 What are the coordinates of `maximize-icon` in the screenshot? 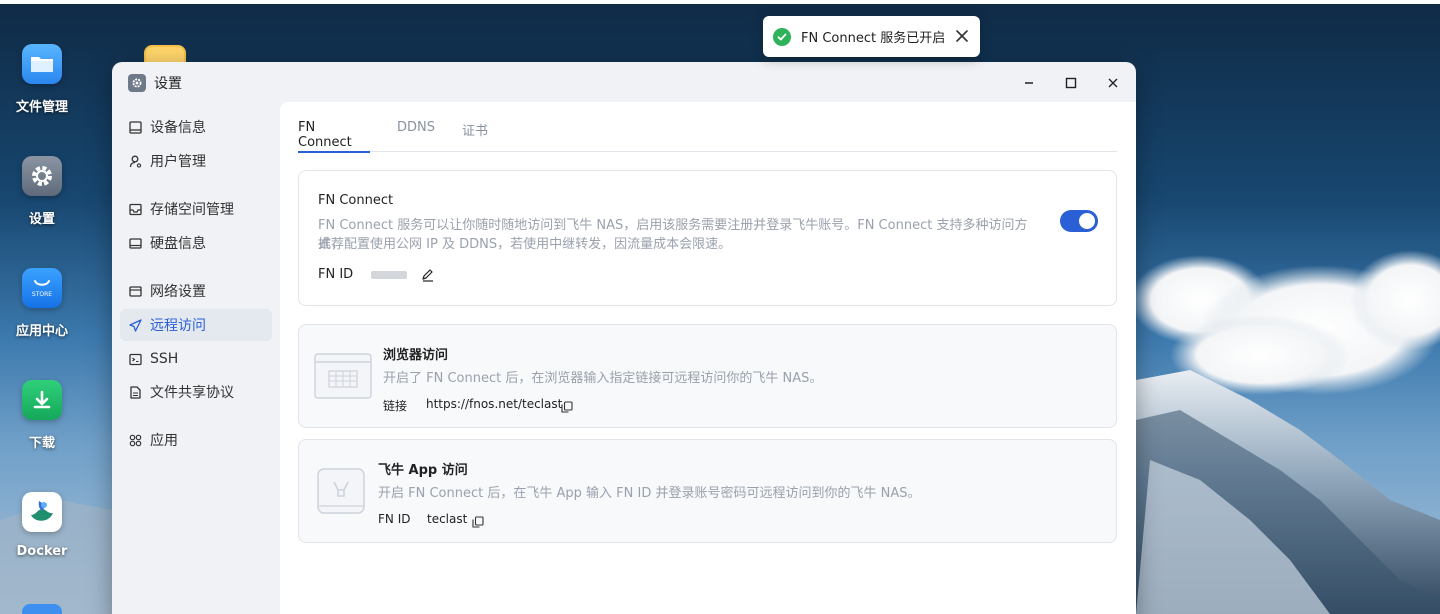 It's located at (1071, 83).